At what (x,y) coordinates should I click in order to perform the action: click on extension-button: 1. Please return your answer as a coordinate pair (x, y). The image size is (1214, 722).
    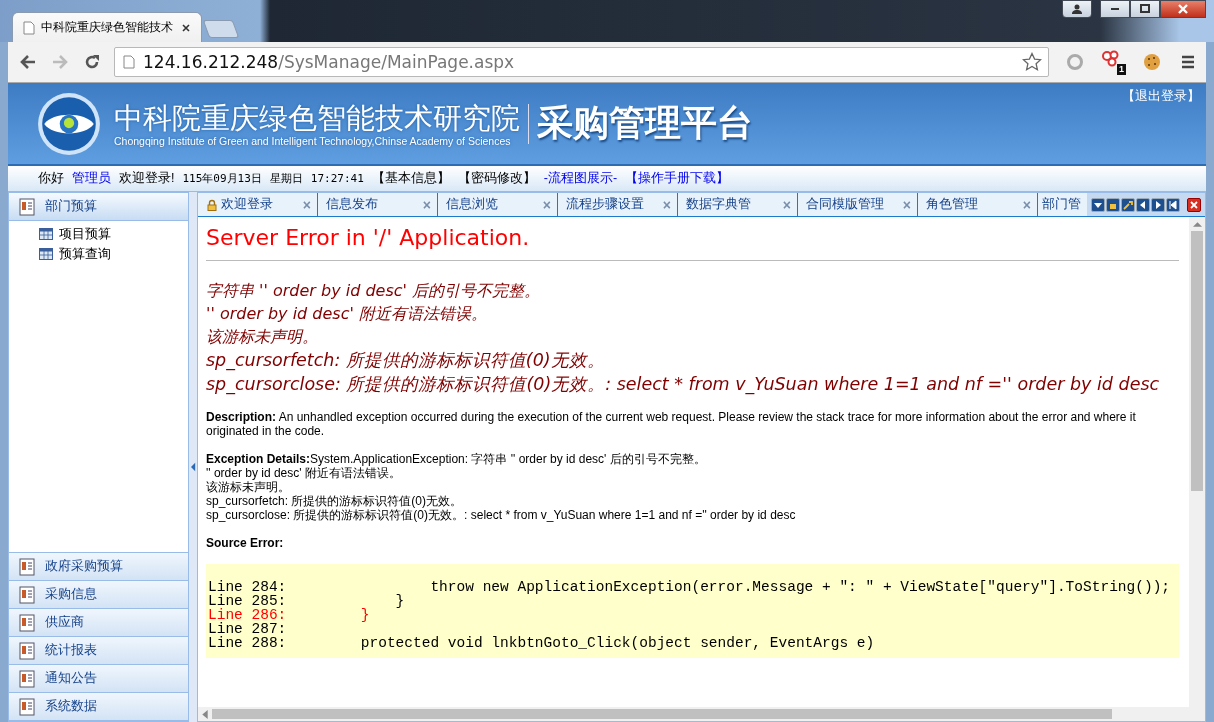
    Looking at the image, I should click on (1113, 62).